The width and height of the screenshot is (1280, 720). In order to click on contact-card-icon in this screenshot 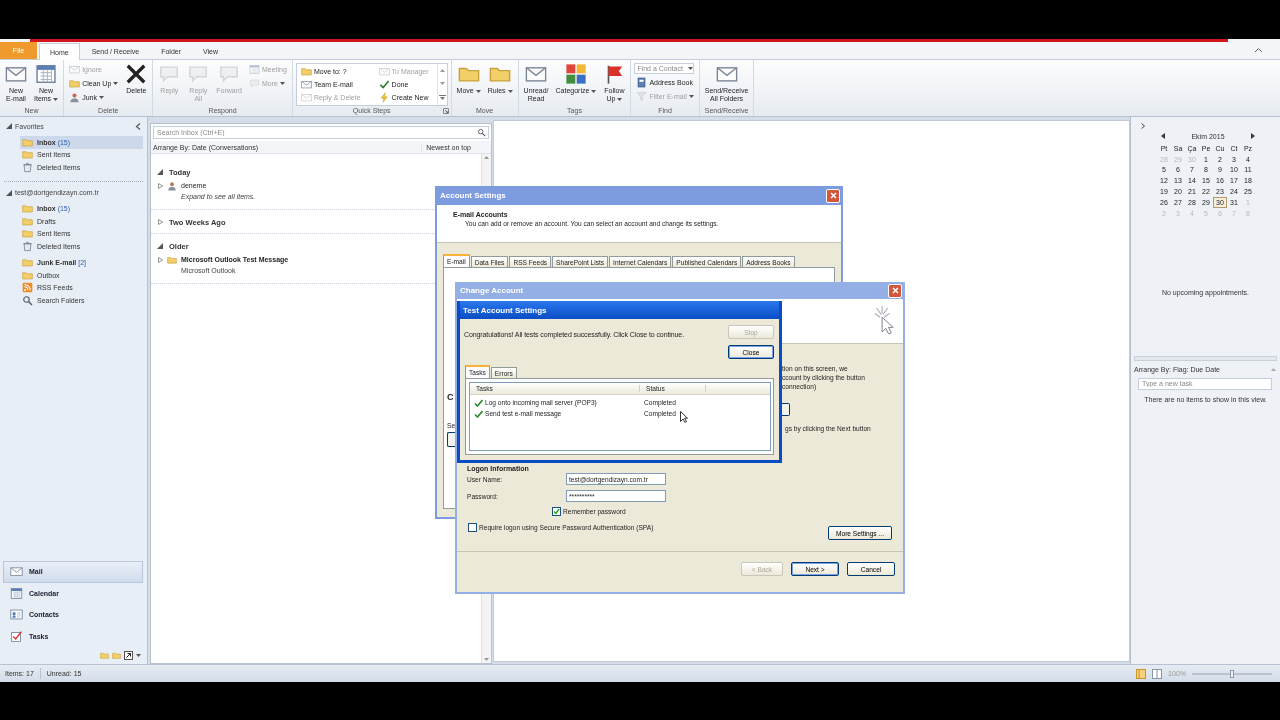, I will do `click(16, 615)`.